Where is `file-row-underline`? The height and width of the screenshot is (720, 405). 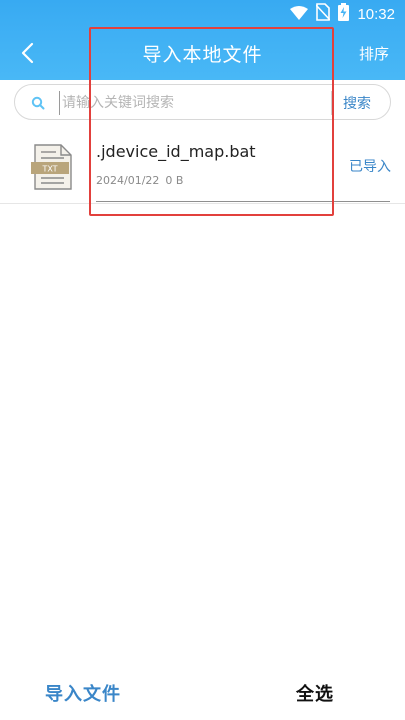
file-row-underline is located at coordinates (243, 201).